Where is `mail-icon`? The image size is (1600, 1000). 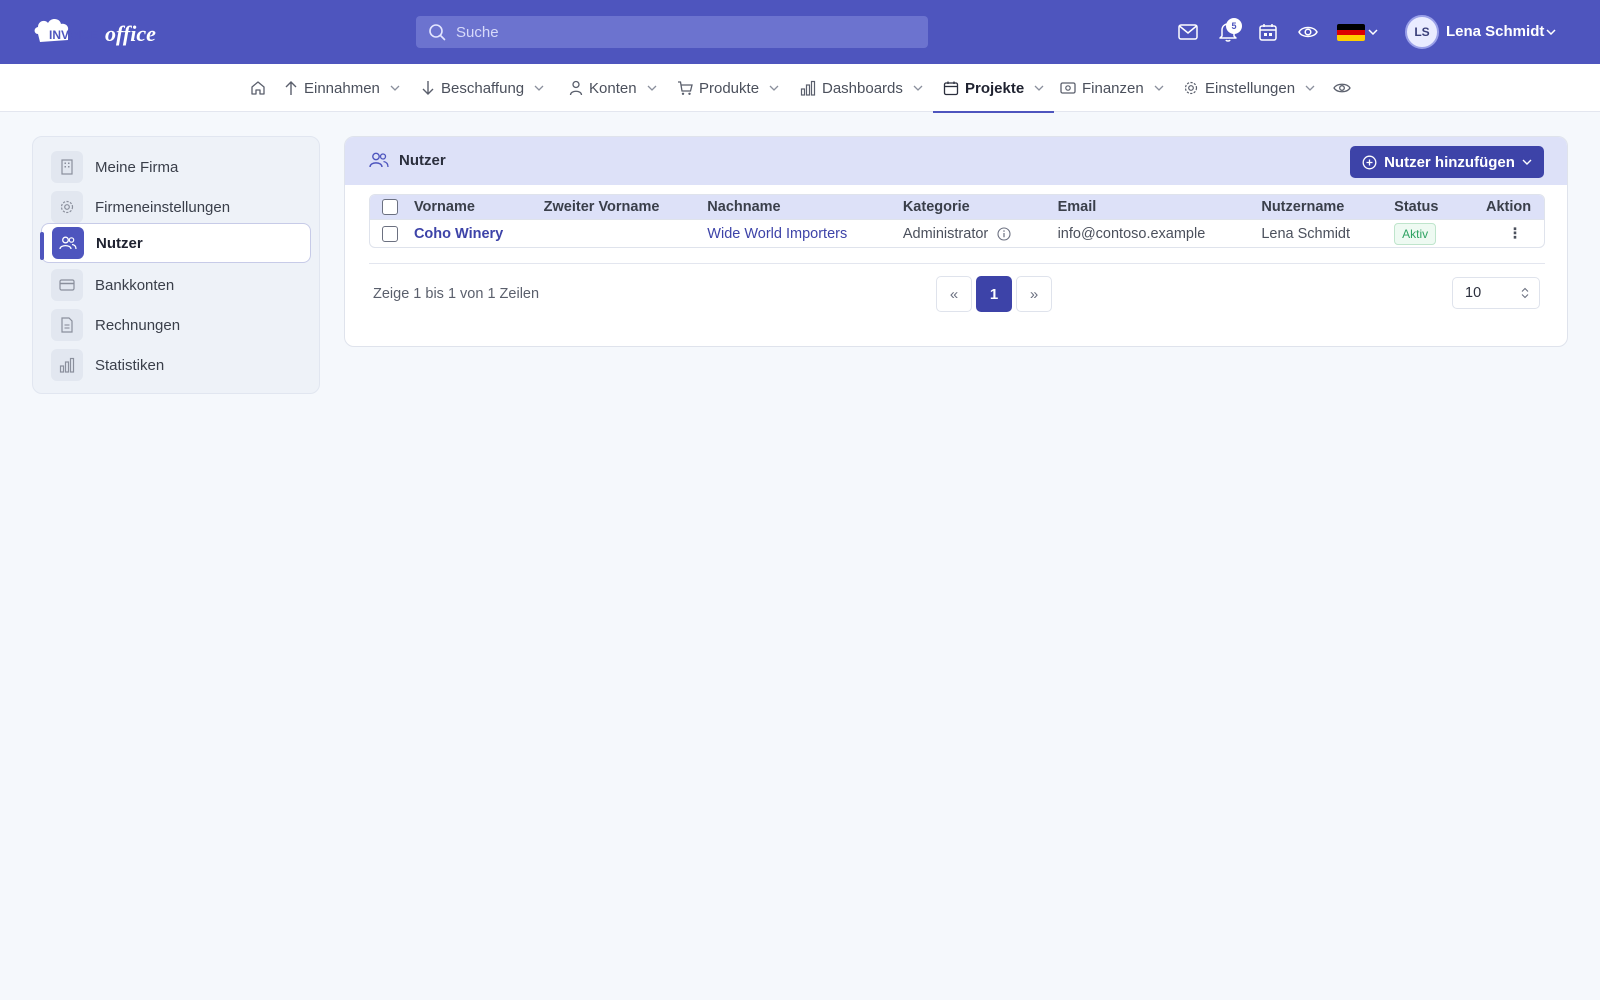
mail-icon is located at coordinates (1188, 32).